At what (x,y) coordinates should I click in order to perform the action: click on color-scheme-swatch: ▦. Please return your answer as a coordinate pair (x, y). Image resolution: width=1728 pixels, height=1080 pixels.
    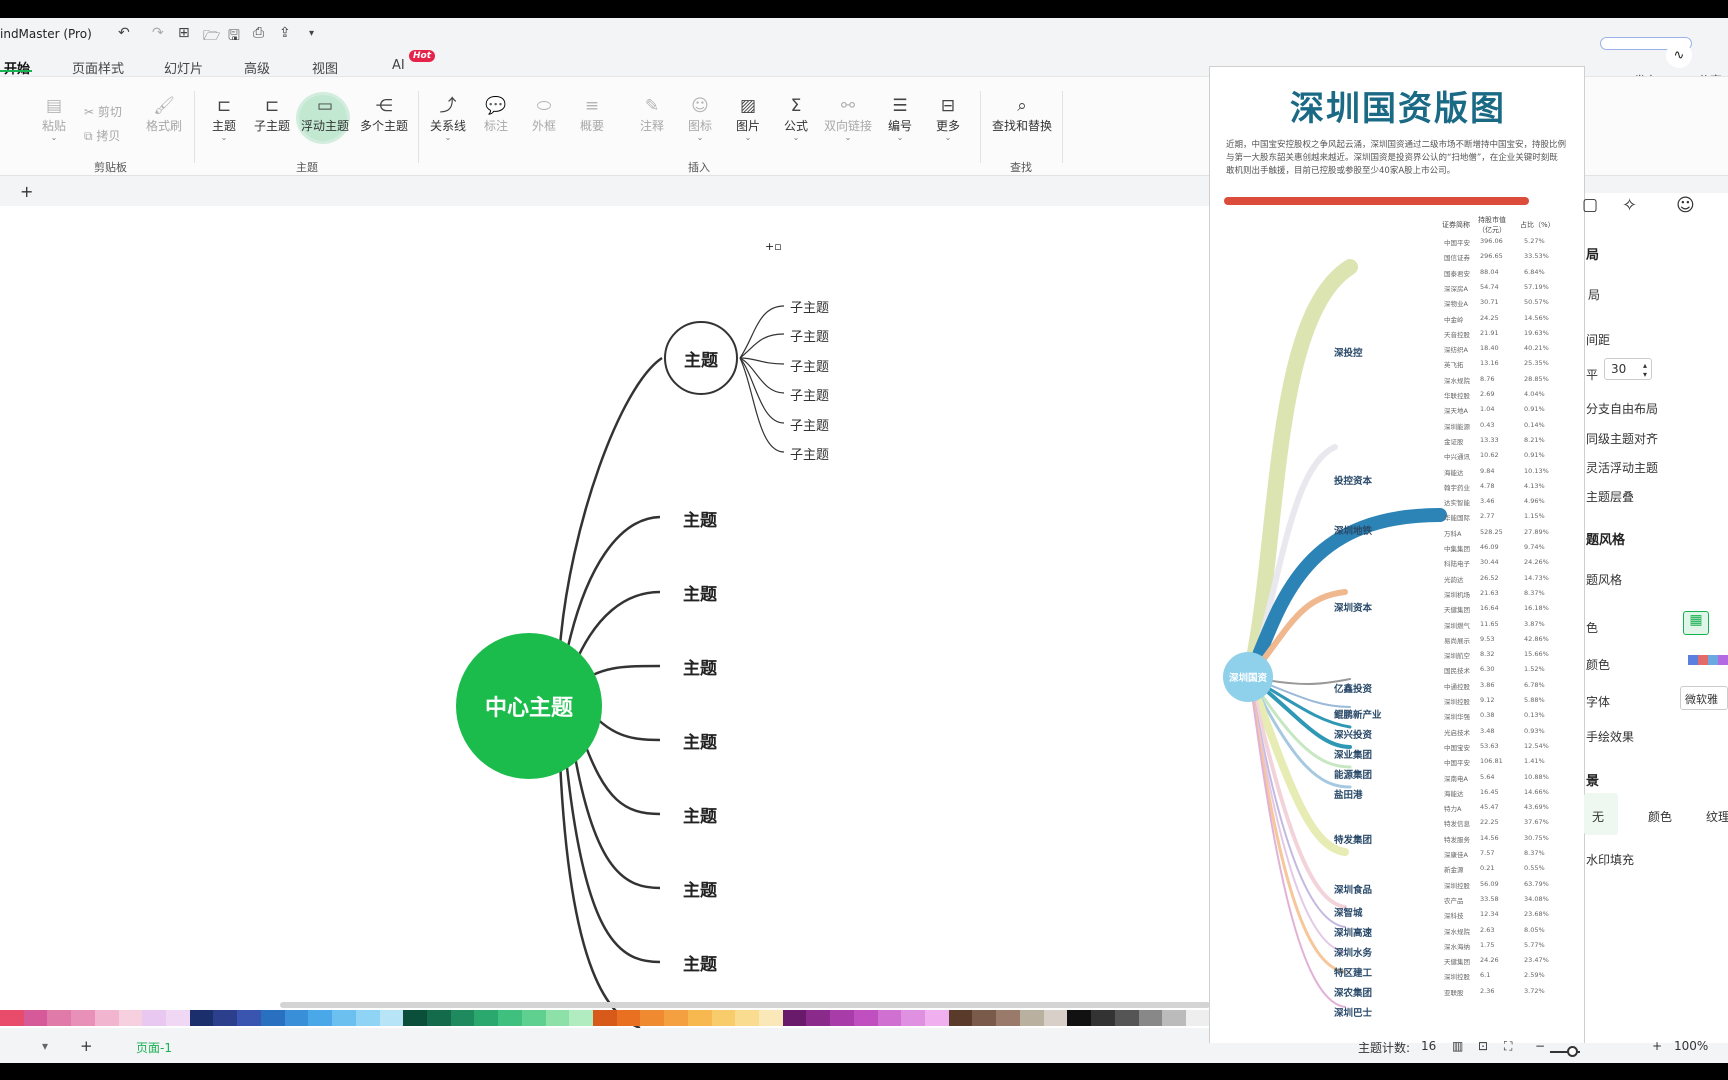
    Looking at the image, I should click on (1696, 623).